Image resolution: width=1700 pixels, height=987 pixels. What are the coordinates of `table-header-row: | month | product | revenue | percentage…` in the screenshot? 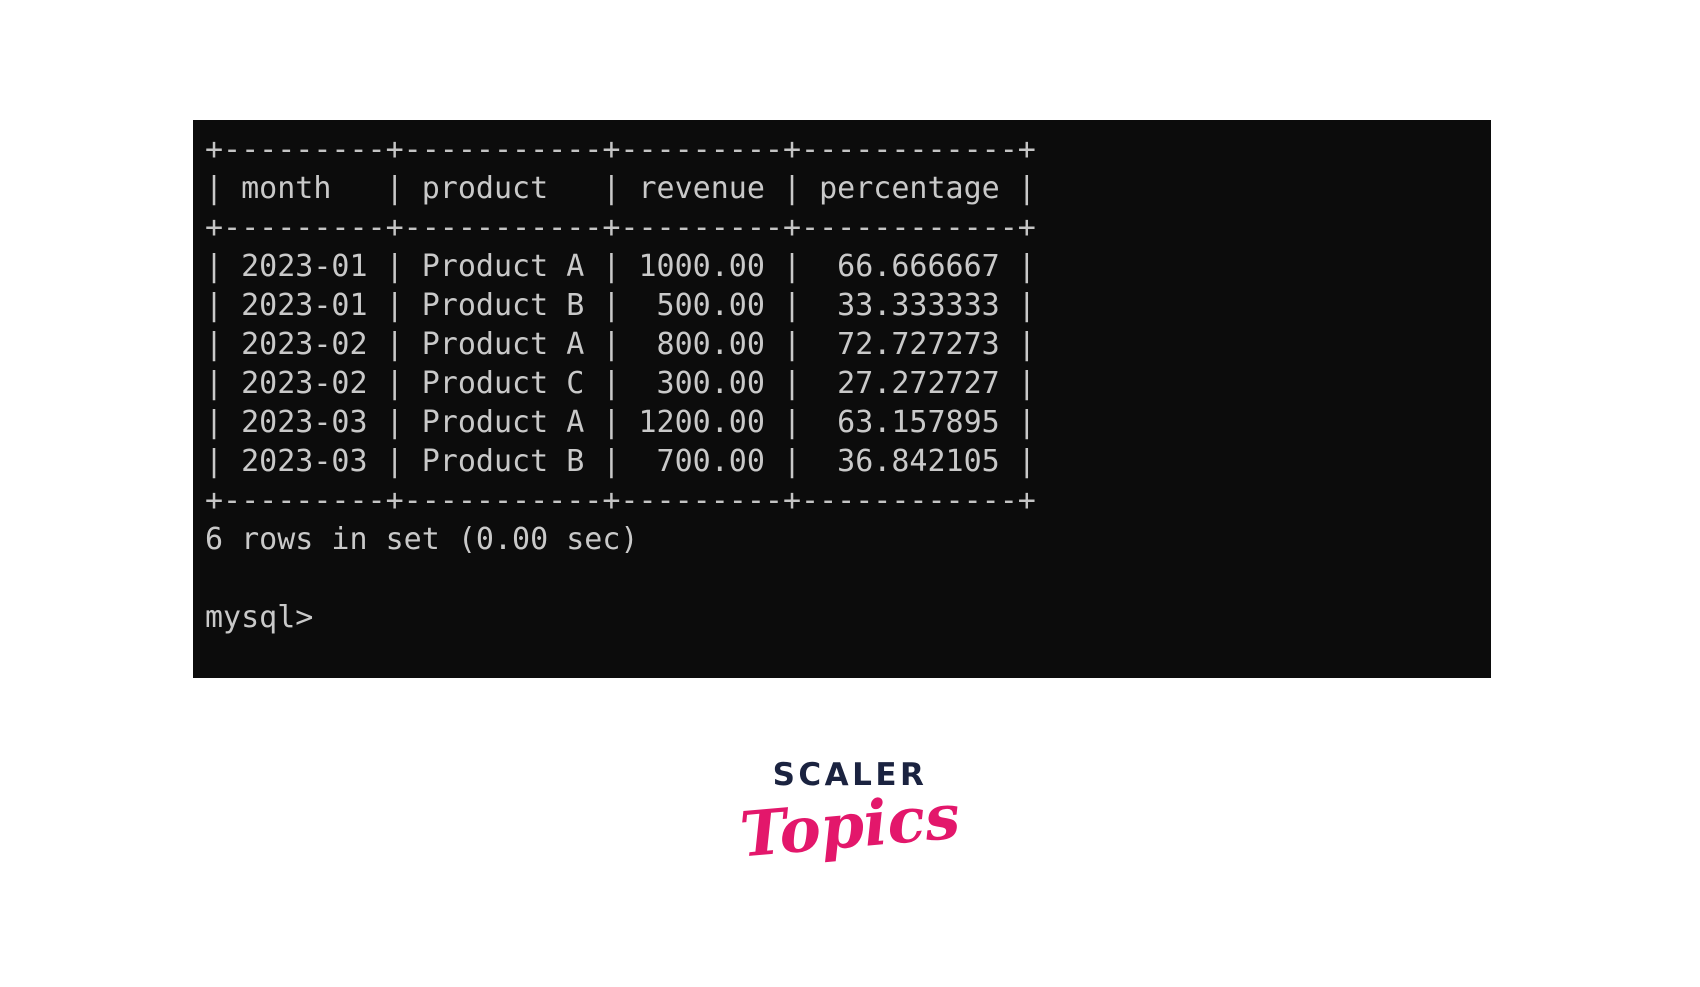 It's located at (620, 188).